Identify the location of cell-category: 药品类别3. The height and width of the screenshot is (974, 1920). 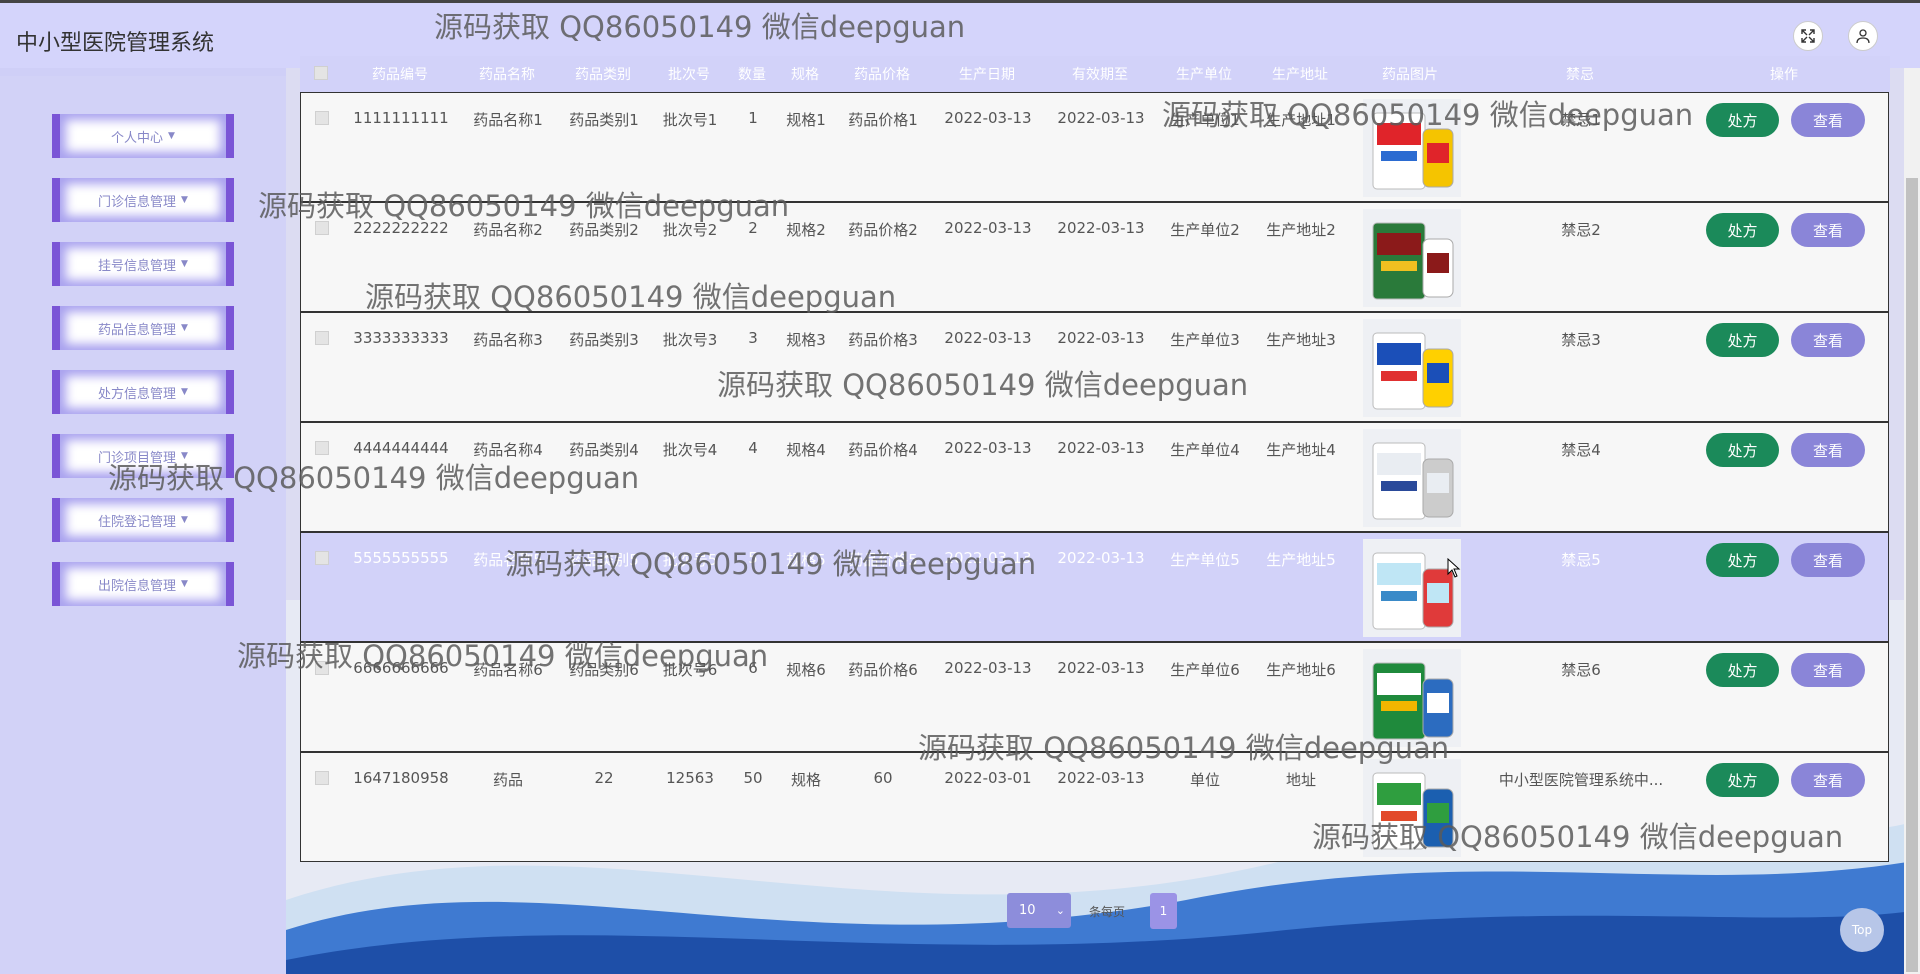
(604, 340).